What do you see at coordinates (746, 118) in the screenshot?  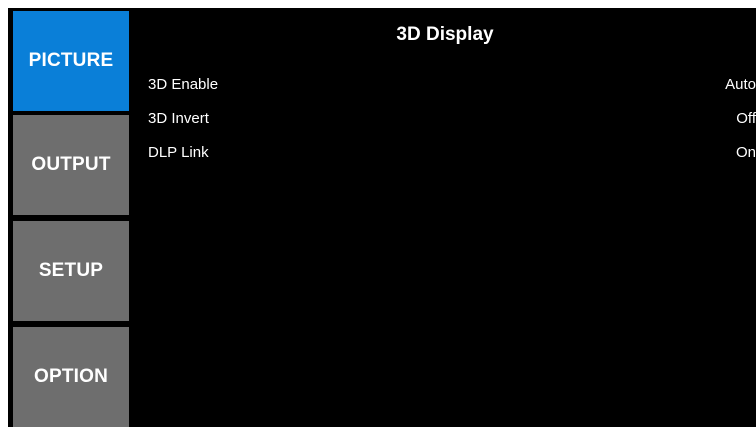 I see `setting-value: Off` at bounding box center [746, 118].